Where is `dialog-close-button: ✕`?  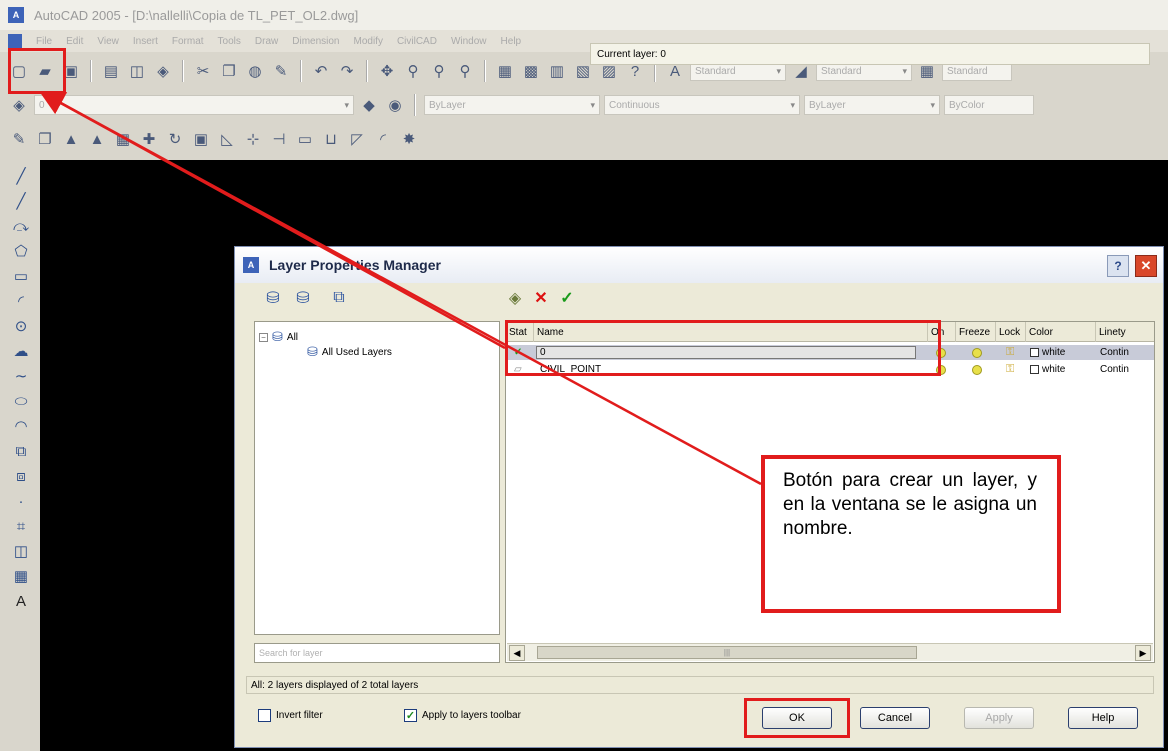
dialog-close-button: ✕ is located at coordinates (1146, 266).